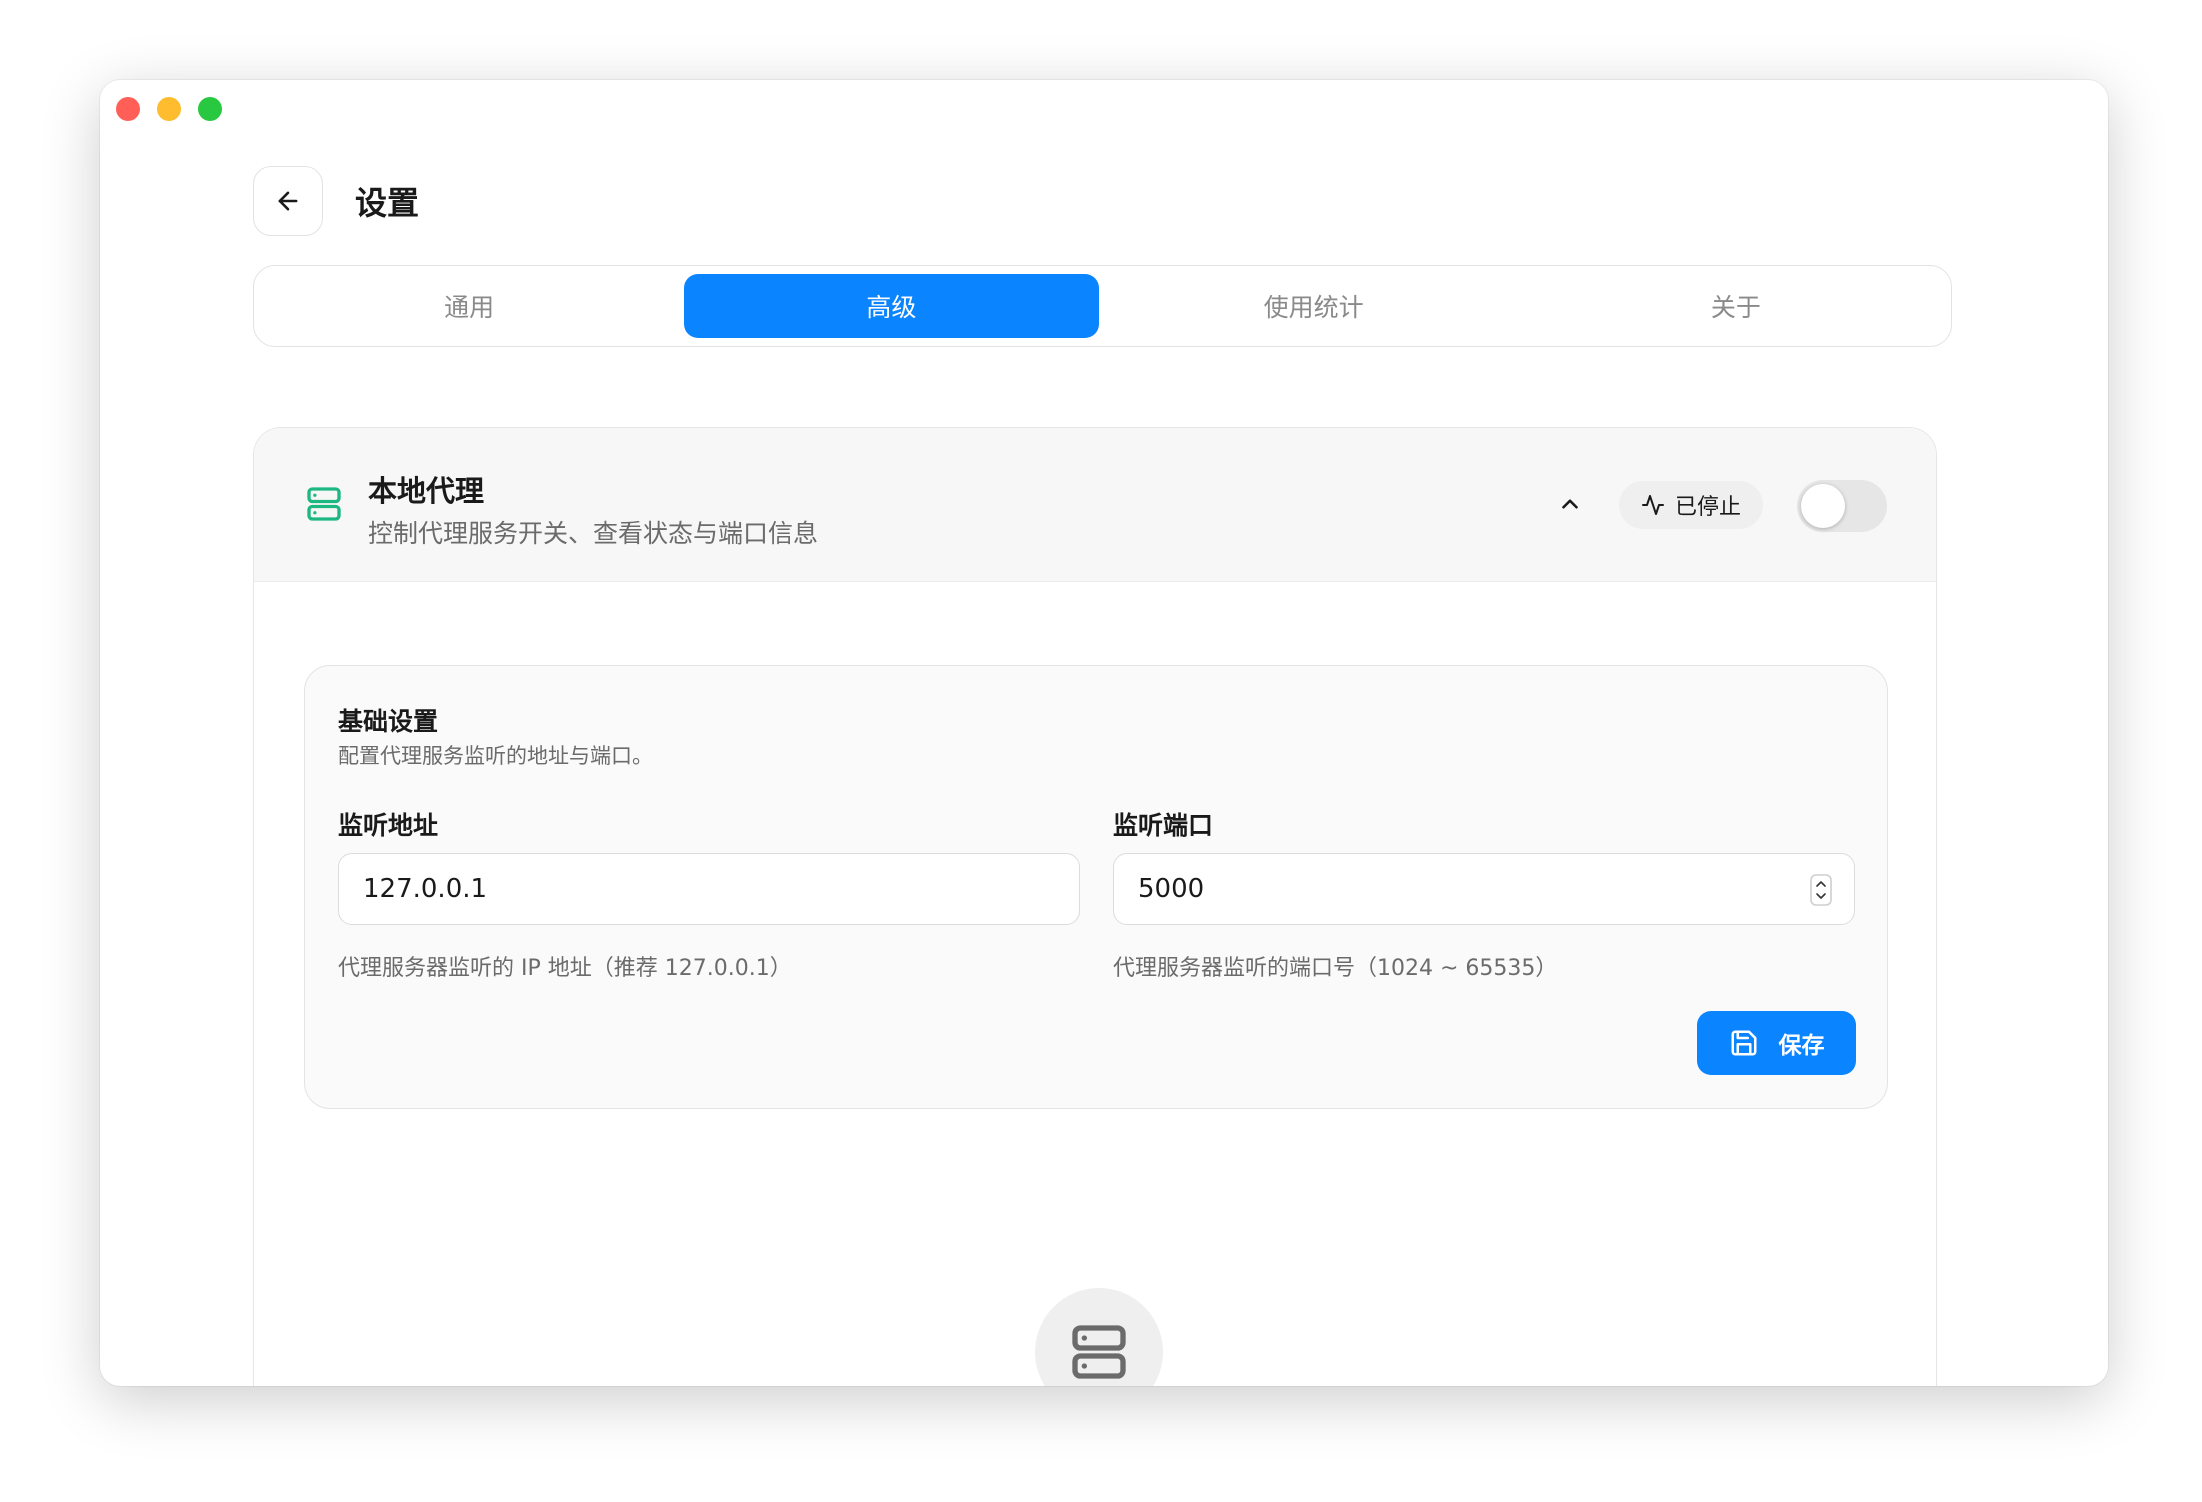 This screenshot has width=2202, height=1502. What do you see at coordinates (495, 756) in the screenshot?
I see `basic-settings-description: 配置代理服务监听的地址与端口。` at bounding box center [495, 756].